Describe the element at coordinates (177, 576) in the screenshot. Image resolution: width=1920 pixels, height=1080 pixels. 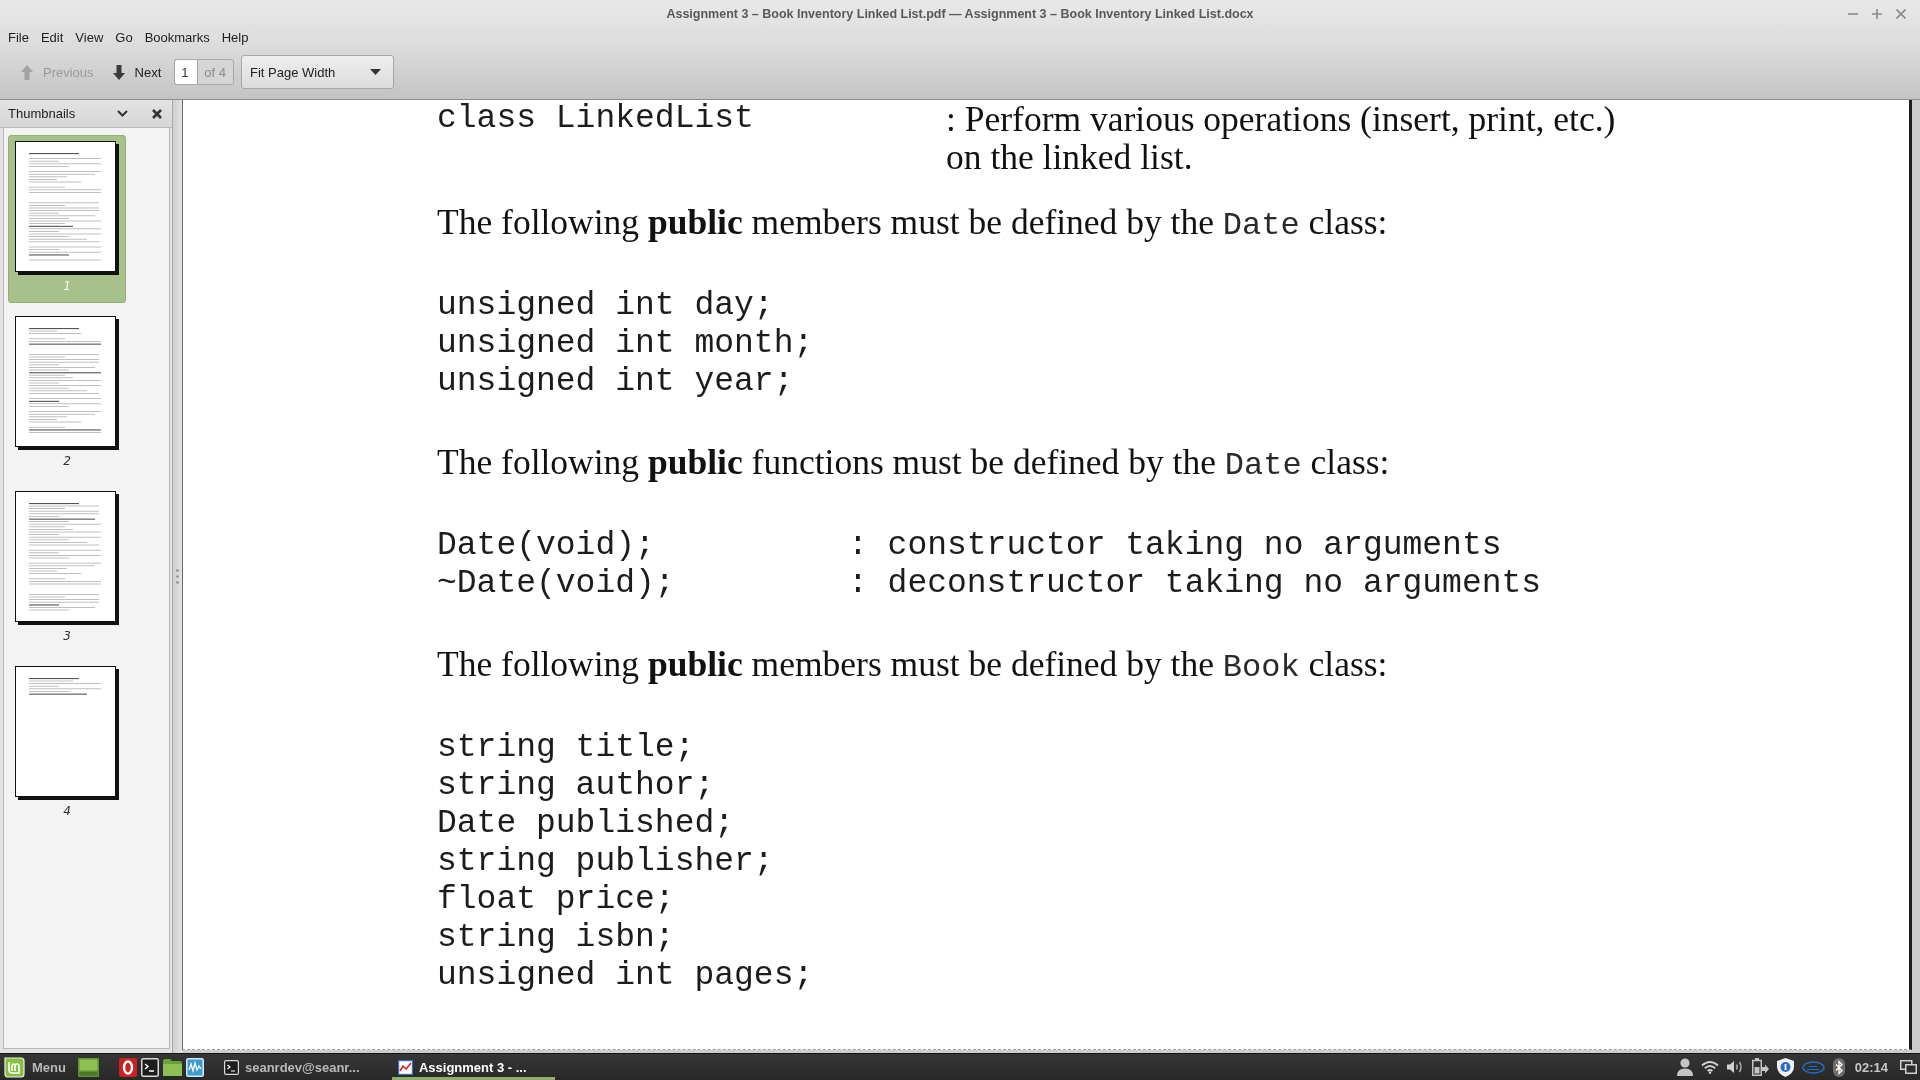
I see `grip-icon` at that location.